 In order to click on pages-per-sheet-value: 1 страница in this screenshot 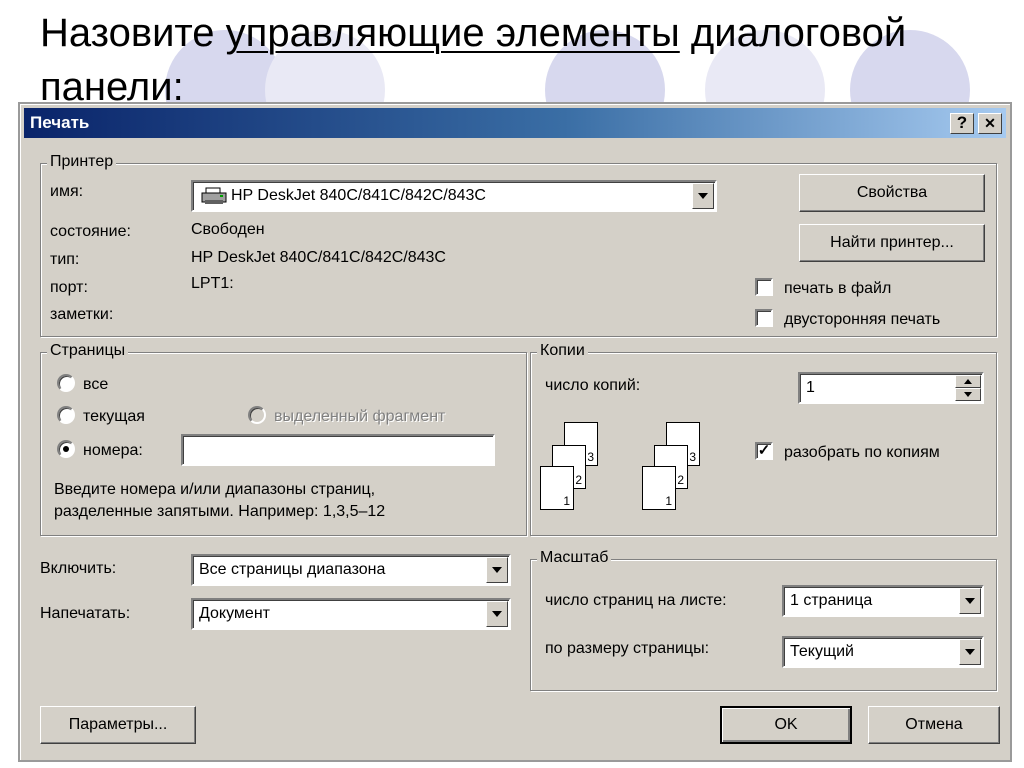, I will do `click(831, 600)`.